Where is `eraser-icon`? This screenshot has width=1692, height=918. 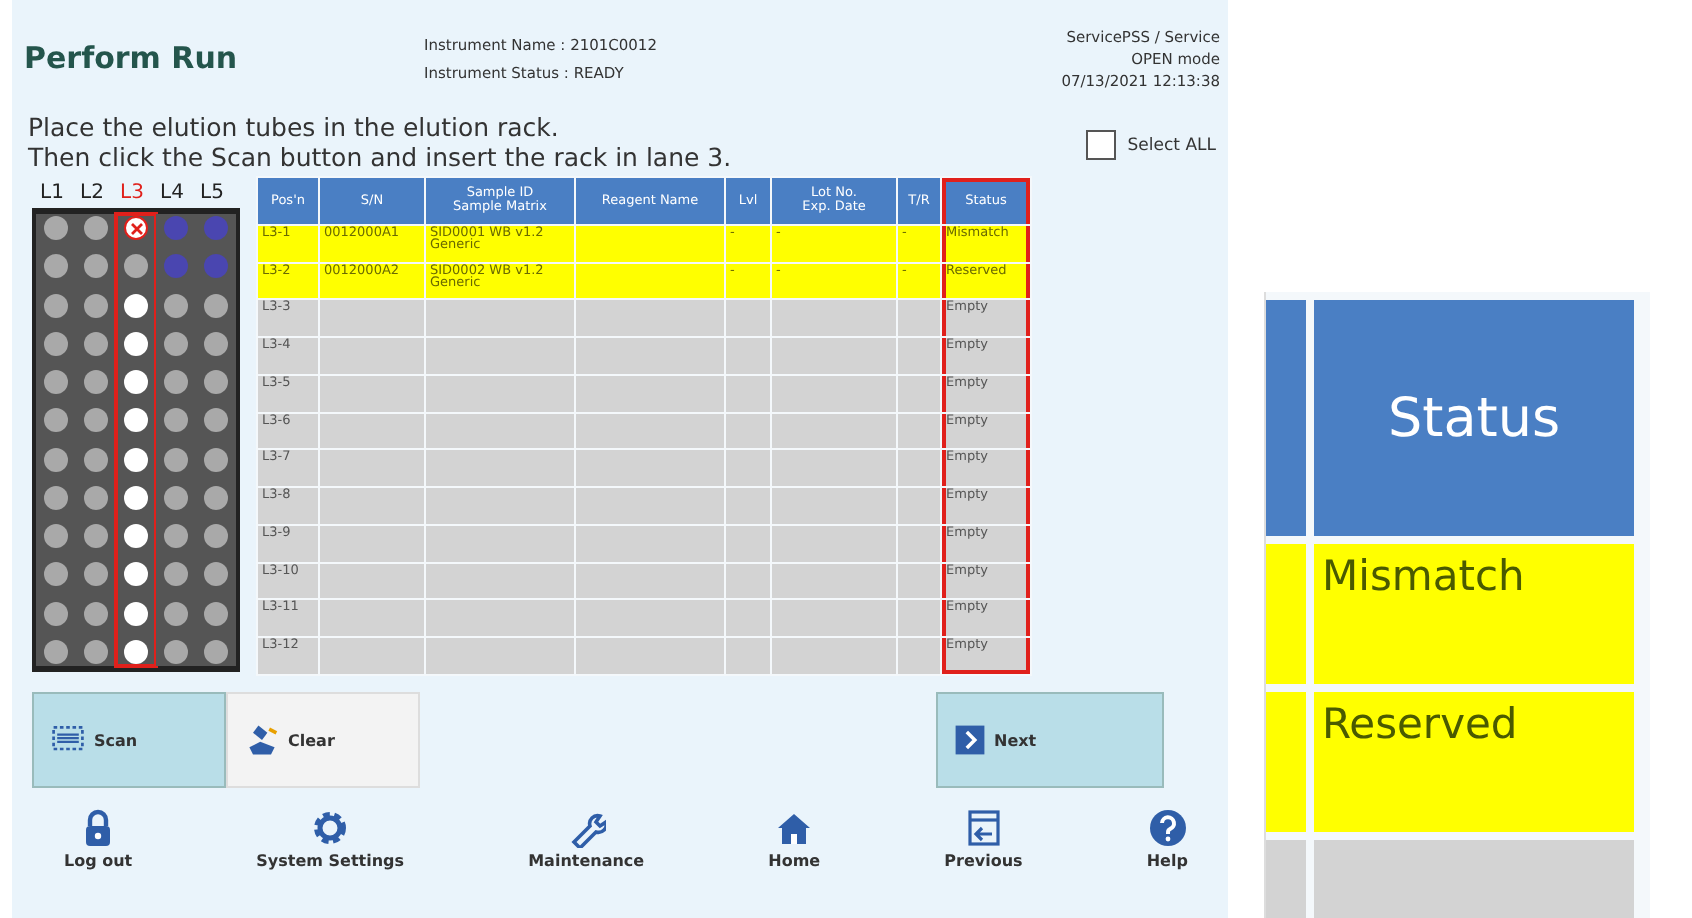 eraser-icon is located at coordinates (262, 740).